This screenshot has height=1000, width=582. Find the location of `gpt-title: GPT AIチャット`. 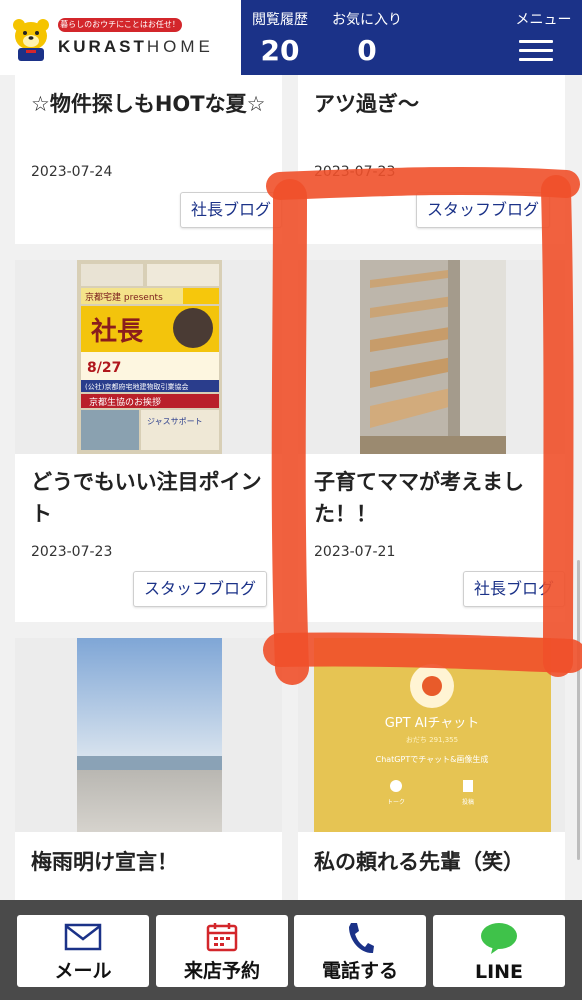

gpt-title: GPT AIチャット is located at coordinates (432, 723).